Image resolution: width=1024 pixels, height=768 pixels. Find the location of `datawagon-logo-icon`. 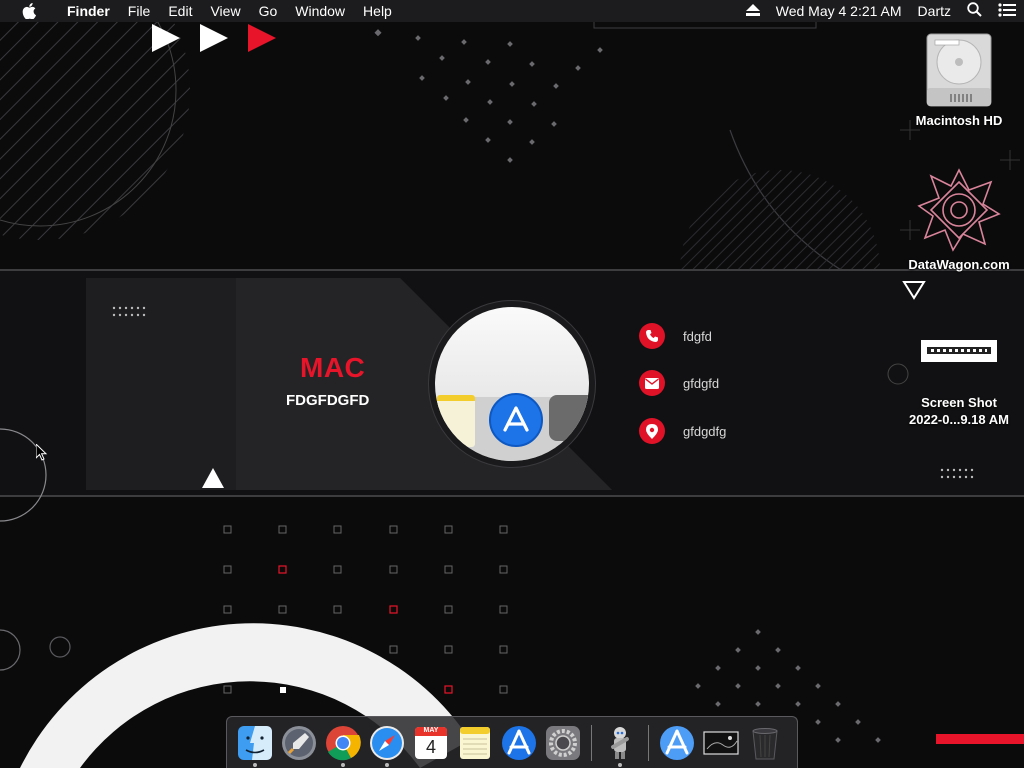

datawagon-logo-icon is located at coordinates (959, 210).